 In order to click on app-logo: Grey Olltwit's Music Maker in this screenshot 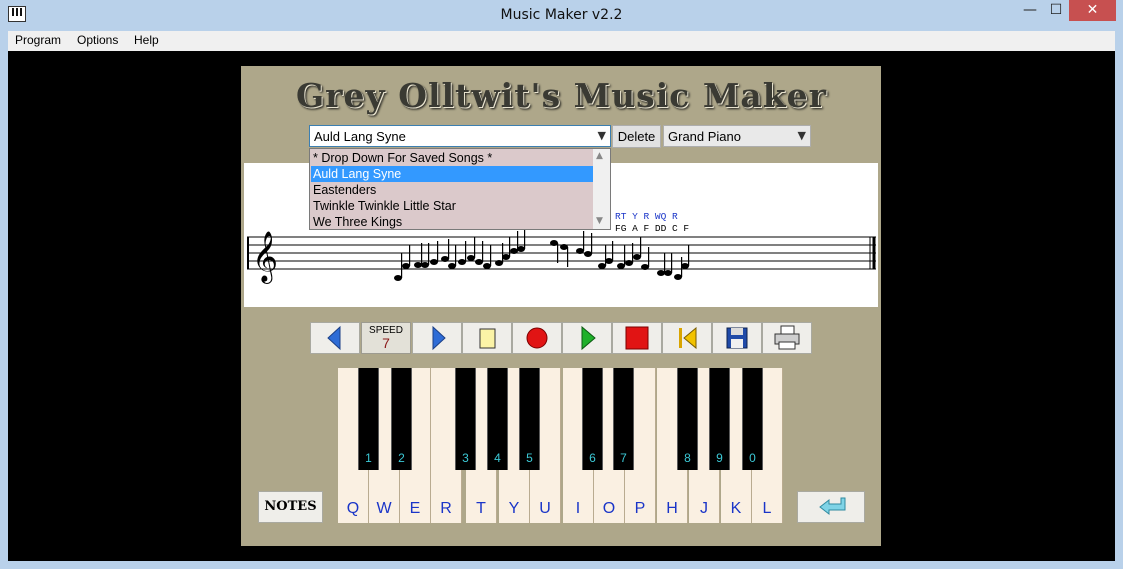, I will do `click(561, 95)`.